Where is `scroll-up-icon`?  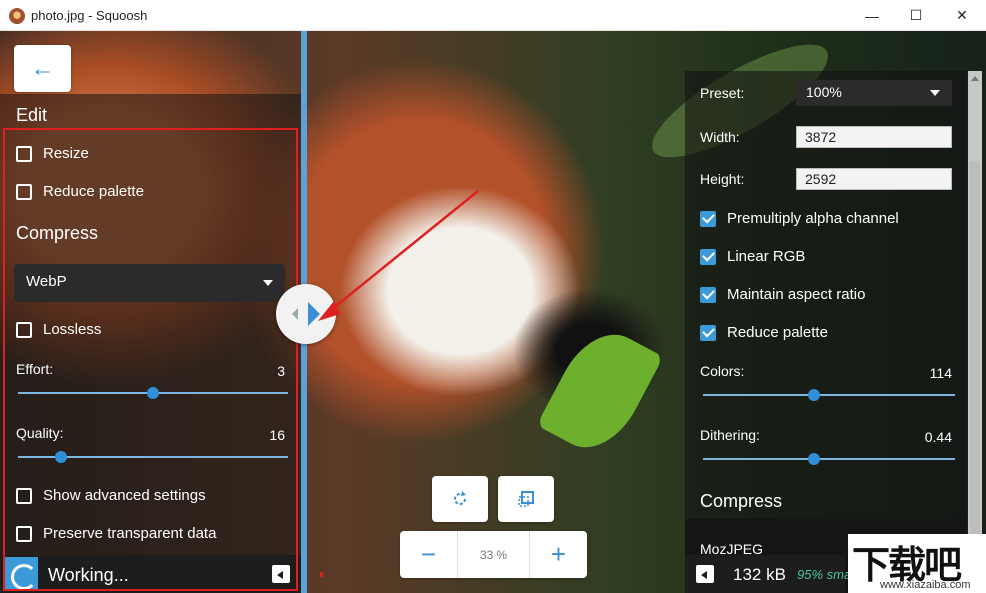
scroll-up-icon is located at coordinates (975, 78).